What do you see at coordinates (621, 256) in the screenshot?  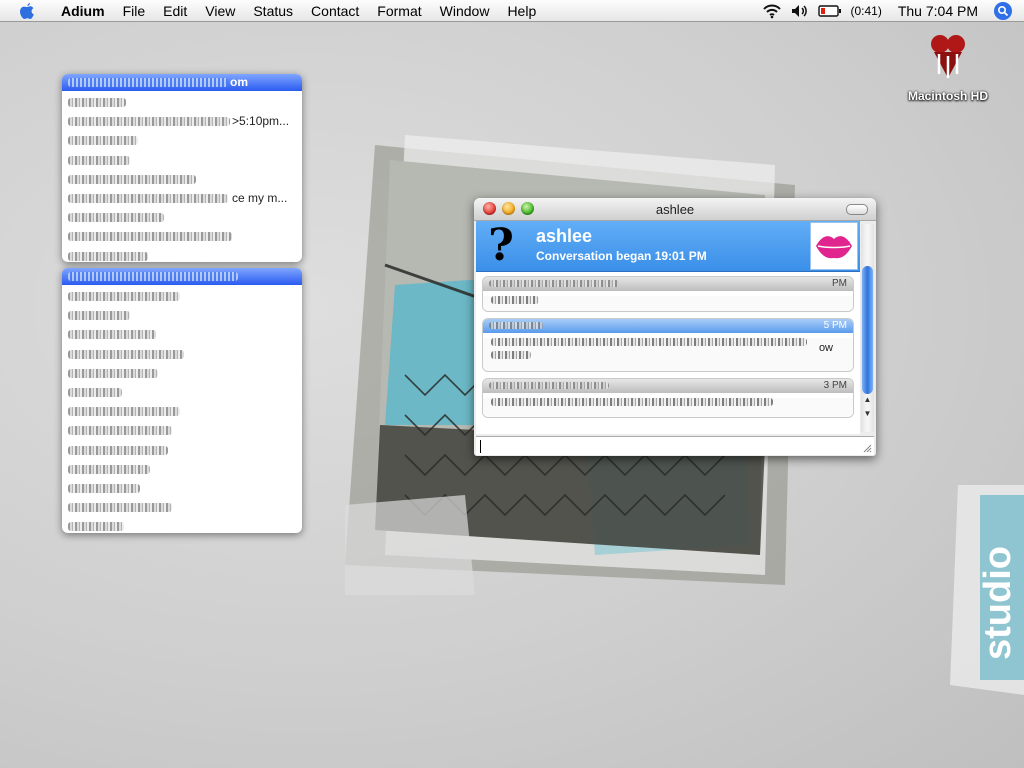 I see `conversation-began: Conversation began 19:01 PM` at bounding box center [621, 256].